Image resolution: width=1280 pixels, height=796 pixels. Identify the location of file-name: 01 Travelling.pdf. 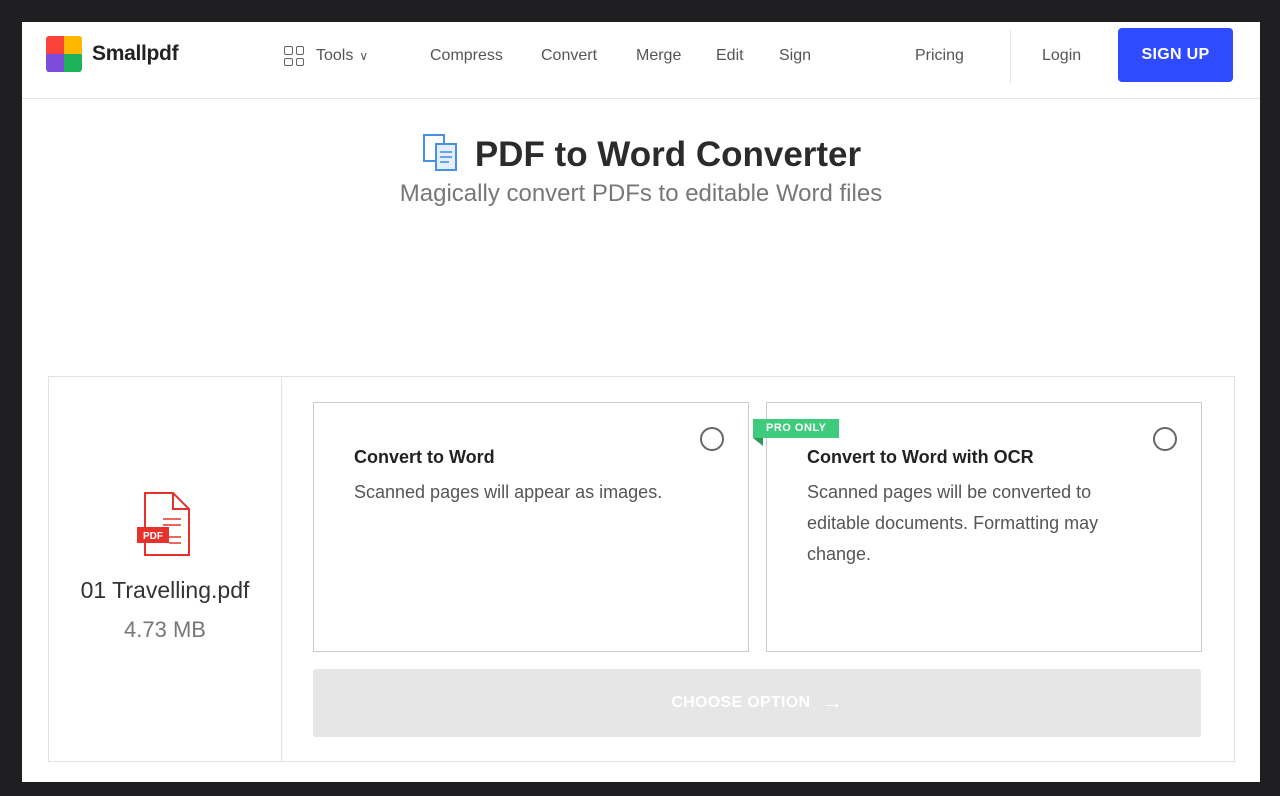
(165, 590).